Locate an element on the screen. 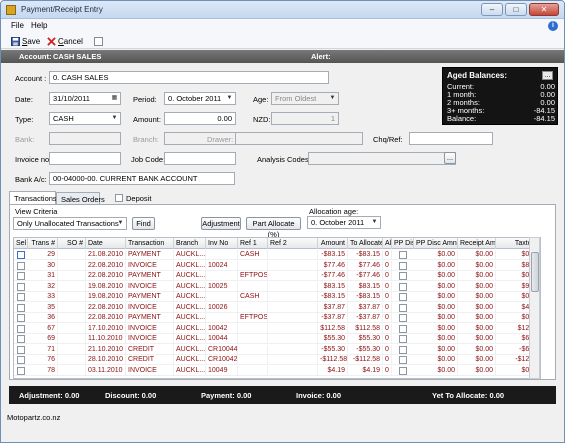  period-select: 0. October 2011 ▼ is located at coordinates (200, 98).